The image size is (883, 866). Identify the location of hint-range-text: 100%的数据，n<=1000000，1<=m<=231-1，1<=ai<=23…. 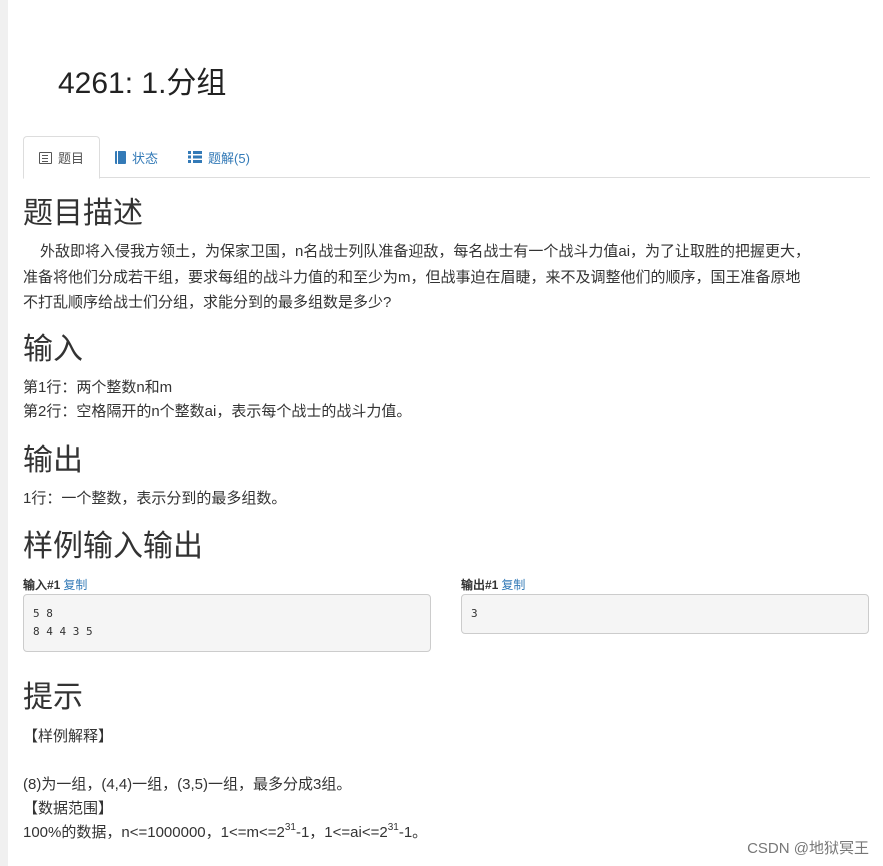
(225, 833).